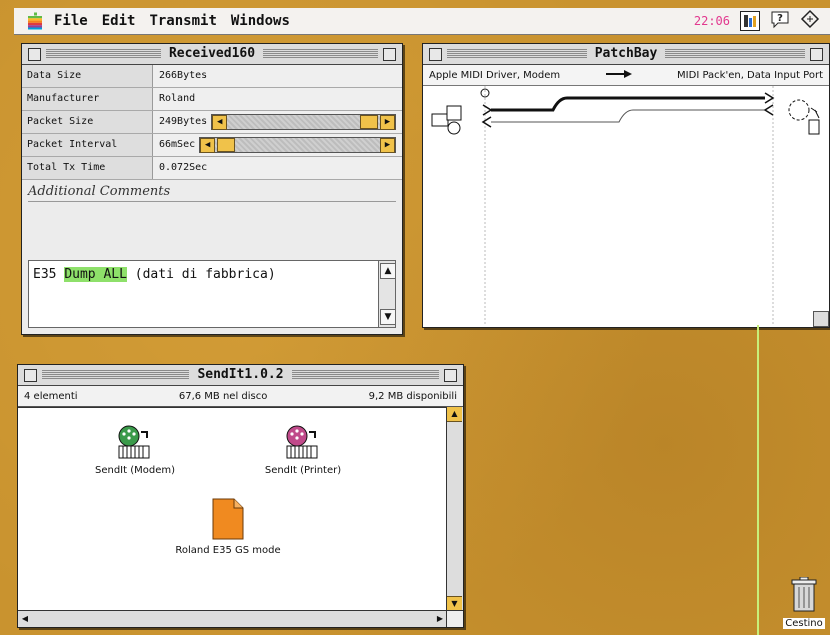  Describe the element at coordinates (422, 21) in the screenshot. I see `menu-bar: File Edit Transmit Windows 22:06 ?` at that location.